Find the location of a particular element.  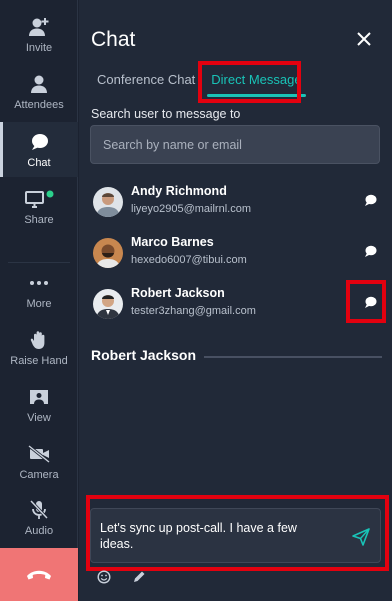

rail-attendees: Attendees is located at coordinates (39, 91).